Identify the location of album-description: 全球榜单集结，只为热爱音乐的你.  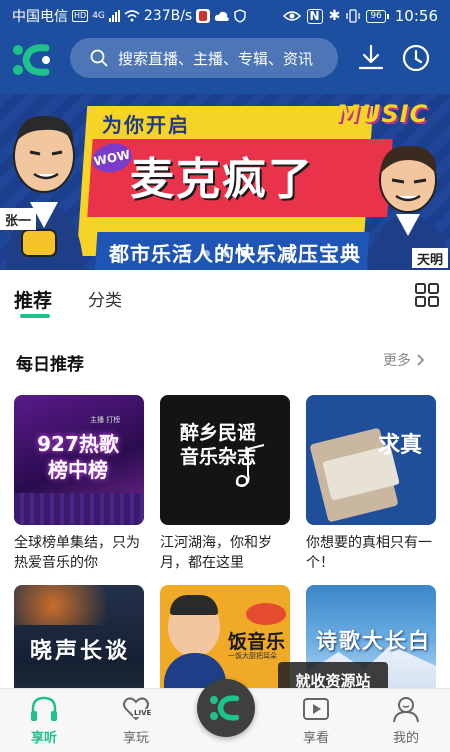
(77, 553).